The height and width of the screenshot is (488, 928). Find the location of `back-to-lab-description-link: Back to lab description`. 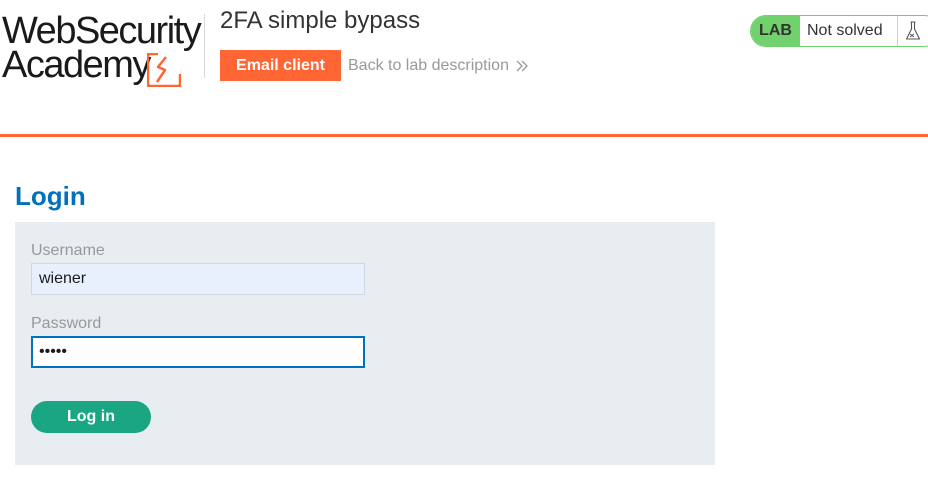

back-to-lab-description-link: Back to lab description is located at coordinates (438, 65).